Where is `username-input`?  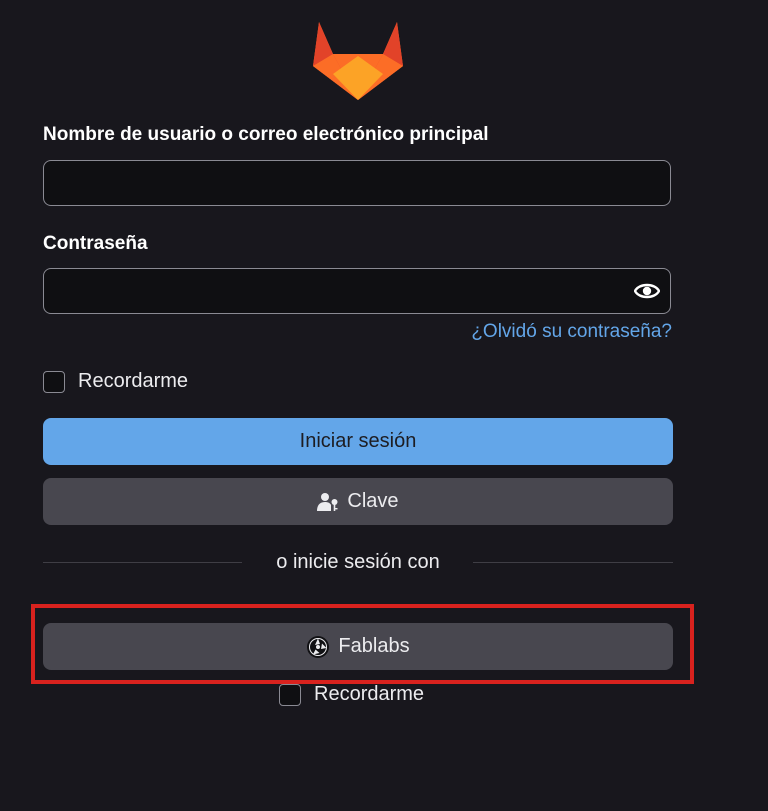
username-input is located at coordinates (357, 183).